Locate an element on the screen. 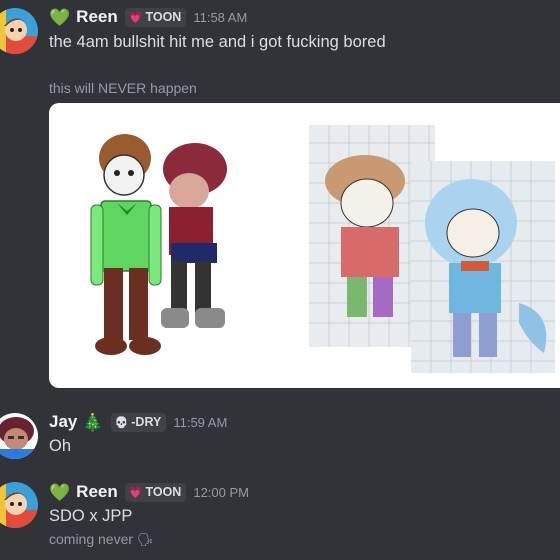 The width and height of the screenshot is (560, 560). image-caption: this will NEVER happen is located at coordinates (123, 88).